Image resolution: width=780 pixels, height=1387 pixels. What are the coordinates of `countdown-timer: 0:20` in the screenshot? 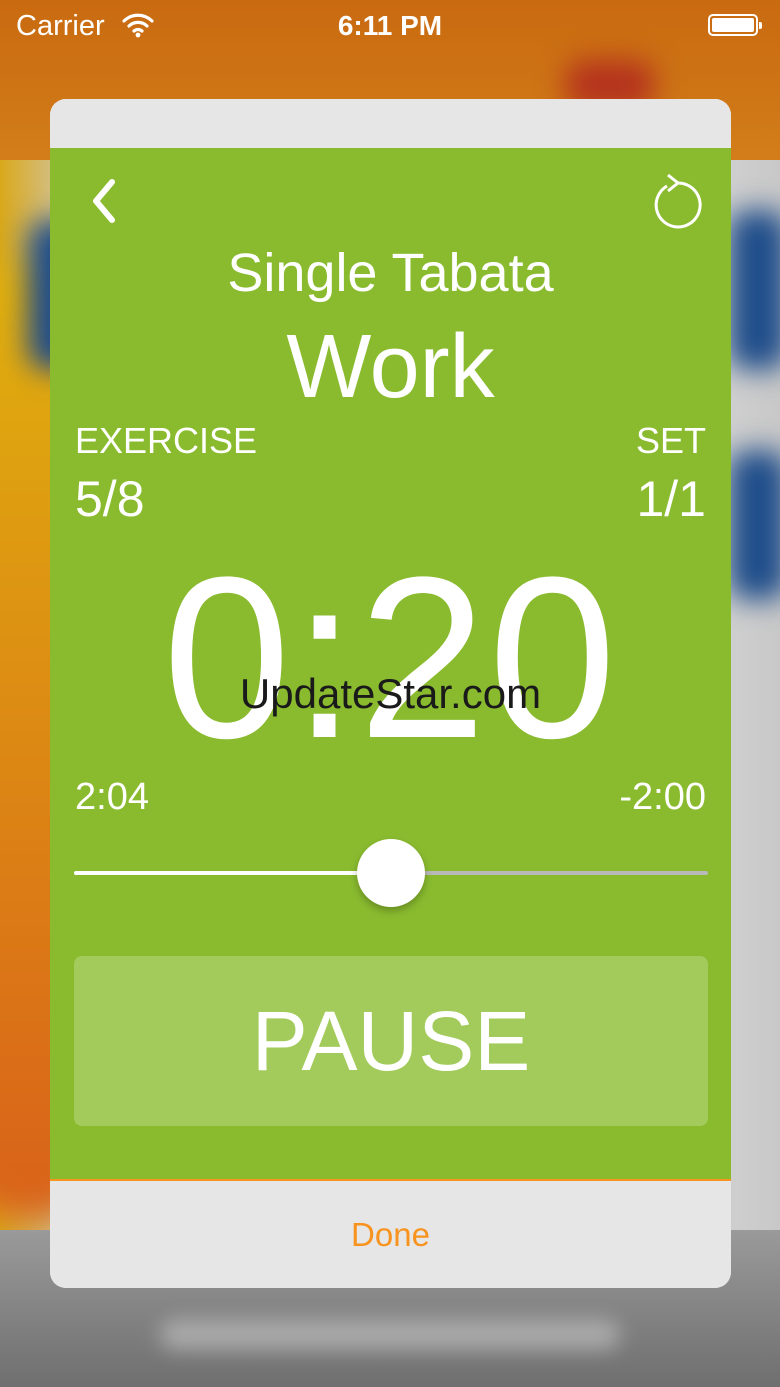 It's located at (390, 657).